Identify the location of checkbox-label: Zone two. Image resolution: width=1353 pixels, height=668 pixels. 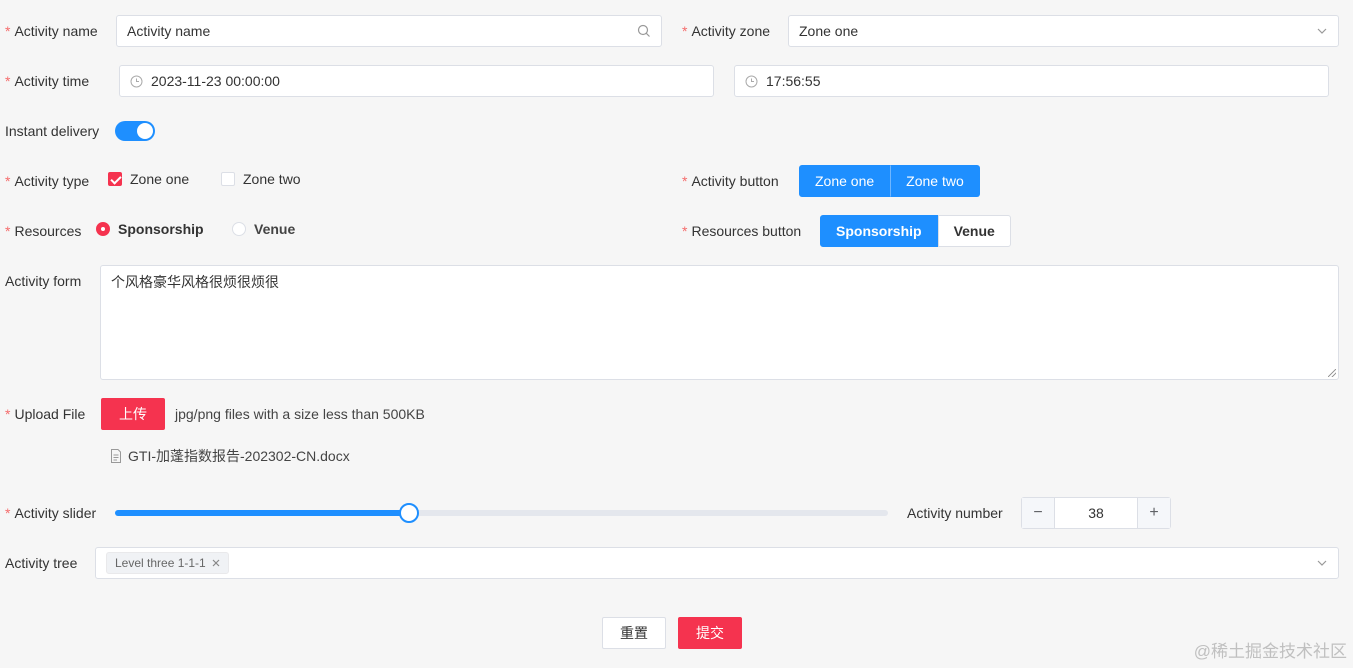
(272, 179).